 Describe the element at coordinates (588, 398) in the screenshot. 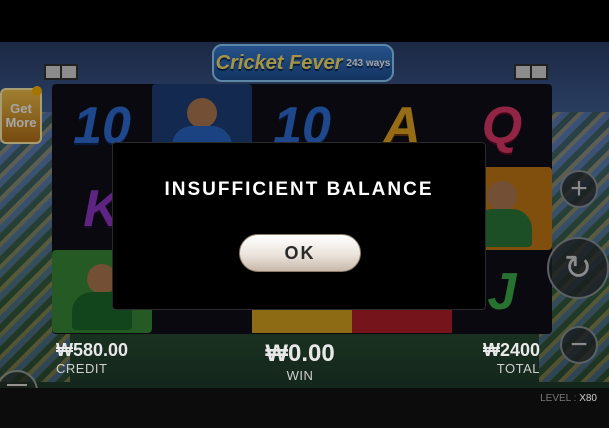

I see `level-value: X80` at that location.